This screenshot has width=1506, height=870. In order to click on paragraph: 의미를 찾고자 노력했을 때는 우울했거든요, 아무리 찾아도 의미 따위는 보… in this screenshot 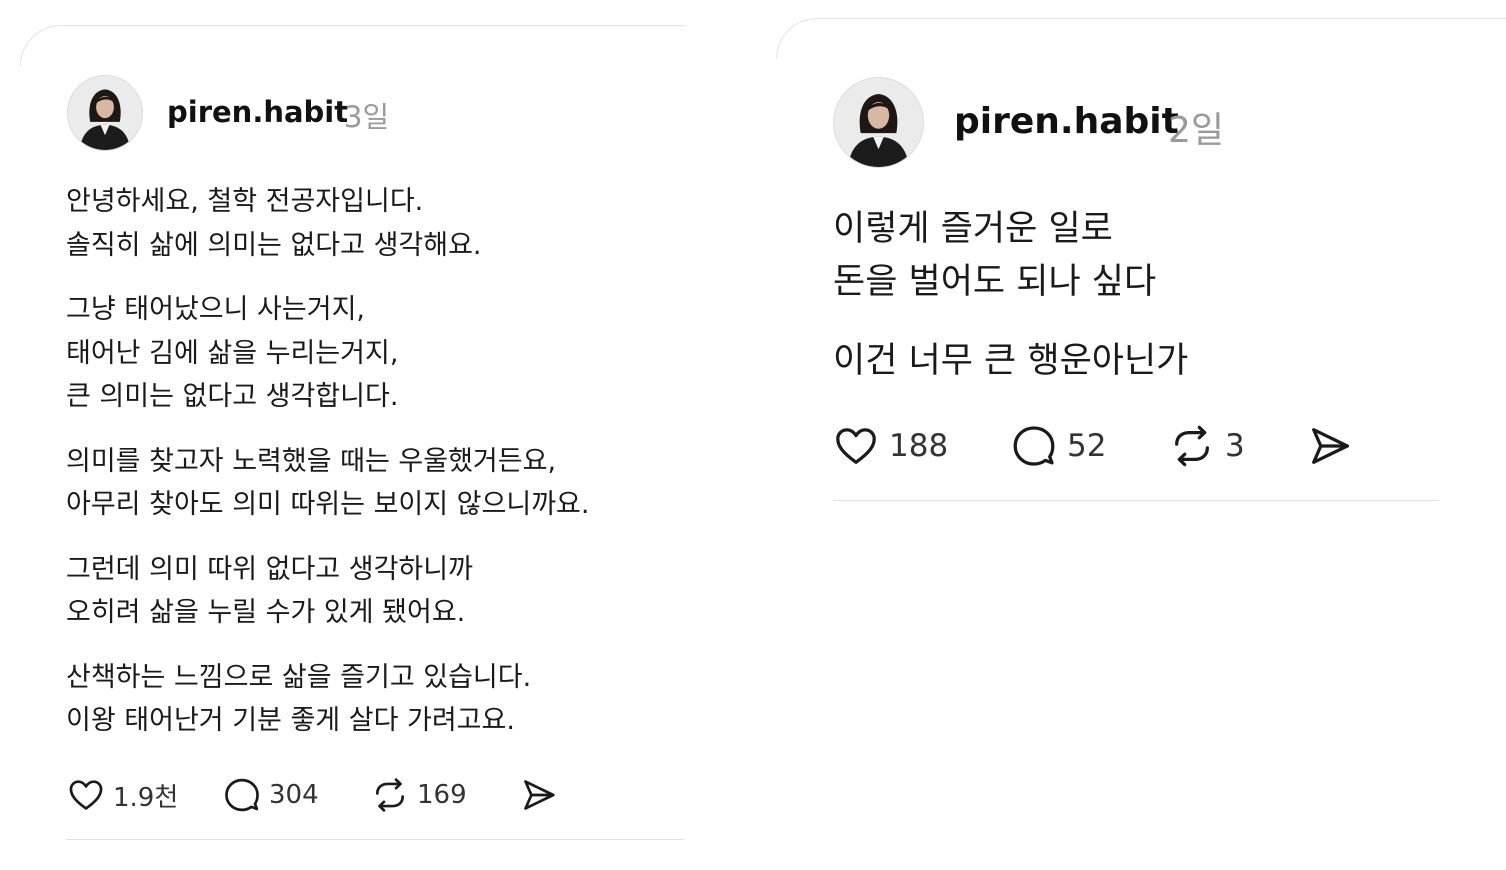, I will do `click(327, 483)`.